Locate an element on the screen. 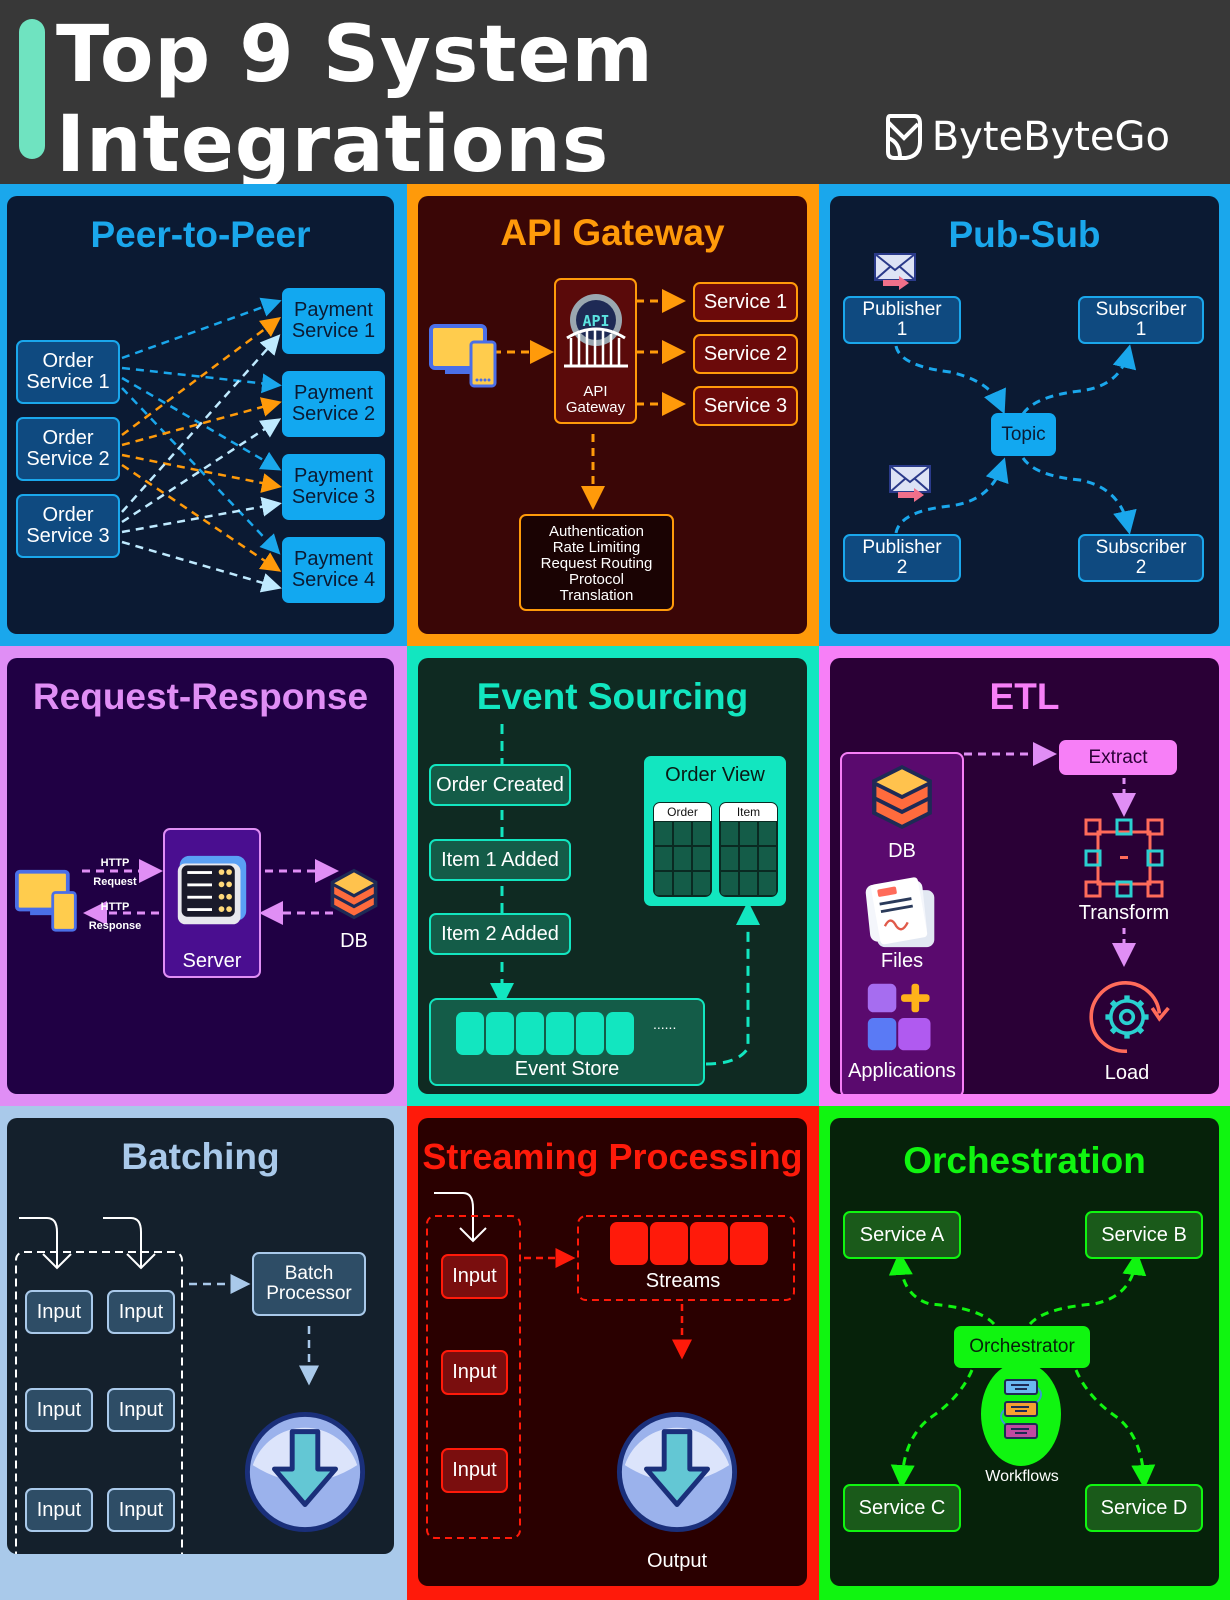 This screenshot has width=1230, height=1600. subscriber-box: Subscriber 1 is located at coordinates (1141, 320).